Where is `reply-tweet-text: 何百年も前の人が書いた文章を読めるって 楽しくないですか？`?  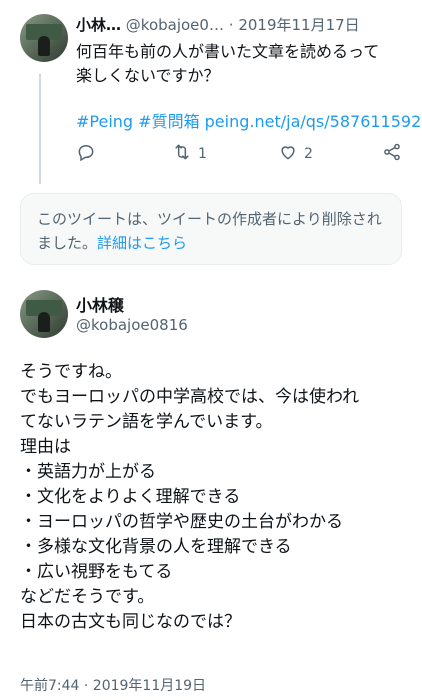
reply-tweet-text: 何百年も前の人が書いた文章を読めるって 楽しくないですか？ is located at coordinates (243, 64).